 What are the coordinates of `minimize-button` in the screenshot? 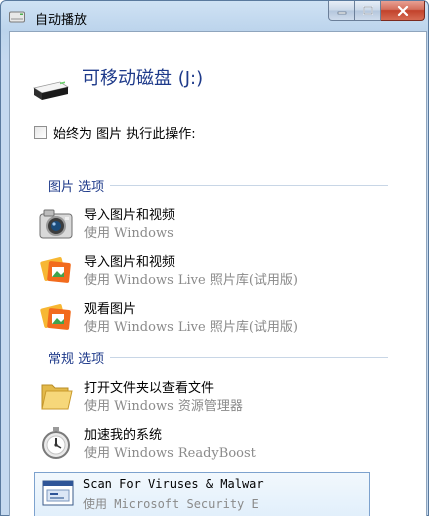 It's located at (341, 11).